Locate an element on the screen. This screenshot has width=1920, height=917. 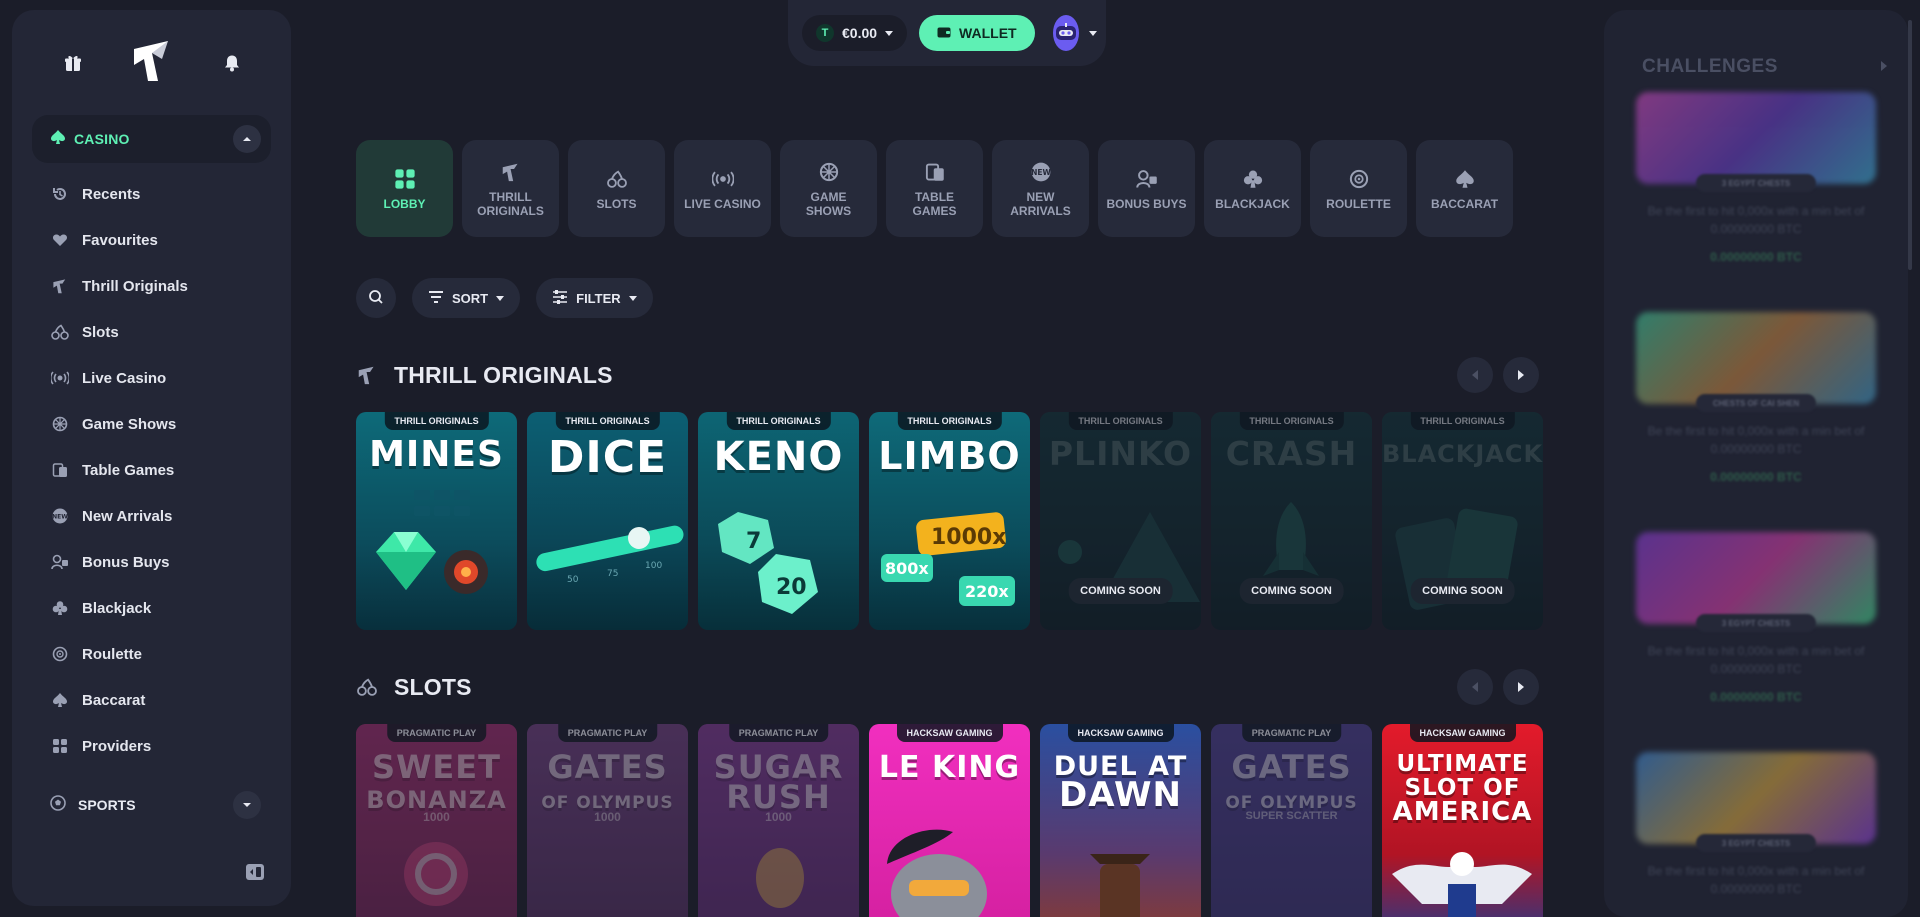
sidebar-item-label: Blackjack is located at coordinates (117, 608).